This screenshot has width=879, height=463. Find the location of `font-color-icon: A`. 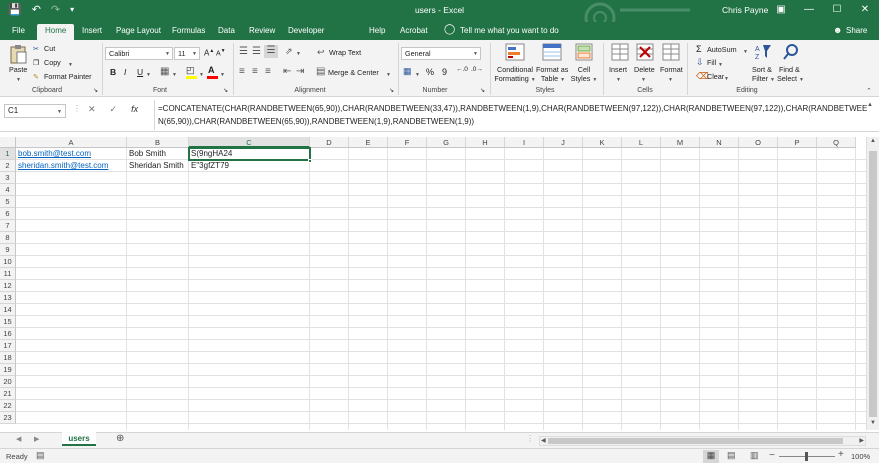

font-color-icon: A is located at coordinates (211, 70).